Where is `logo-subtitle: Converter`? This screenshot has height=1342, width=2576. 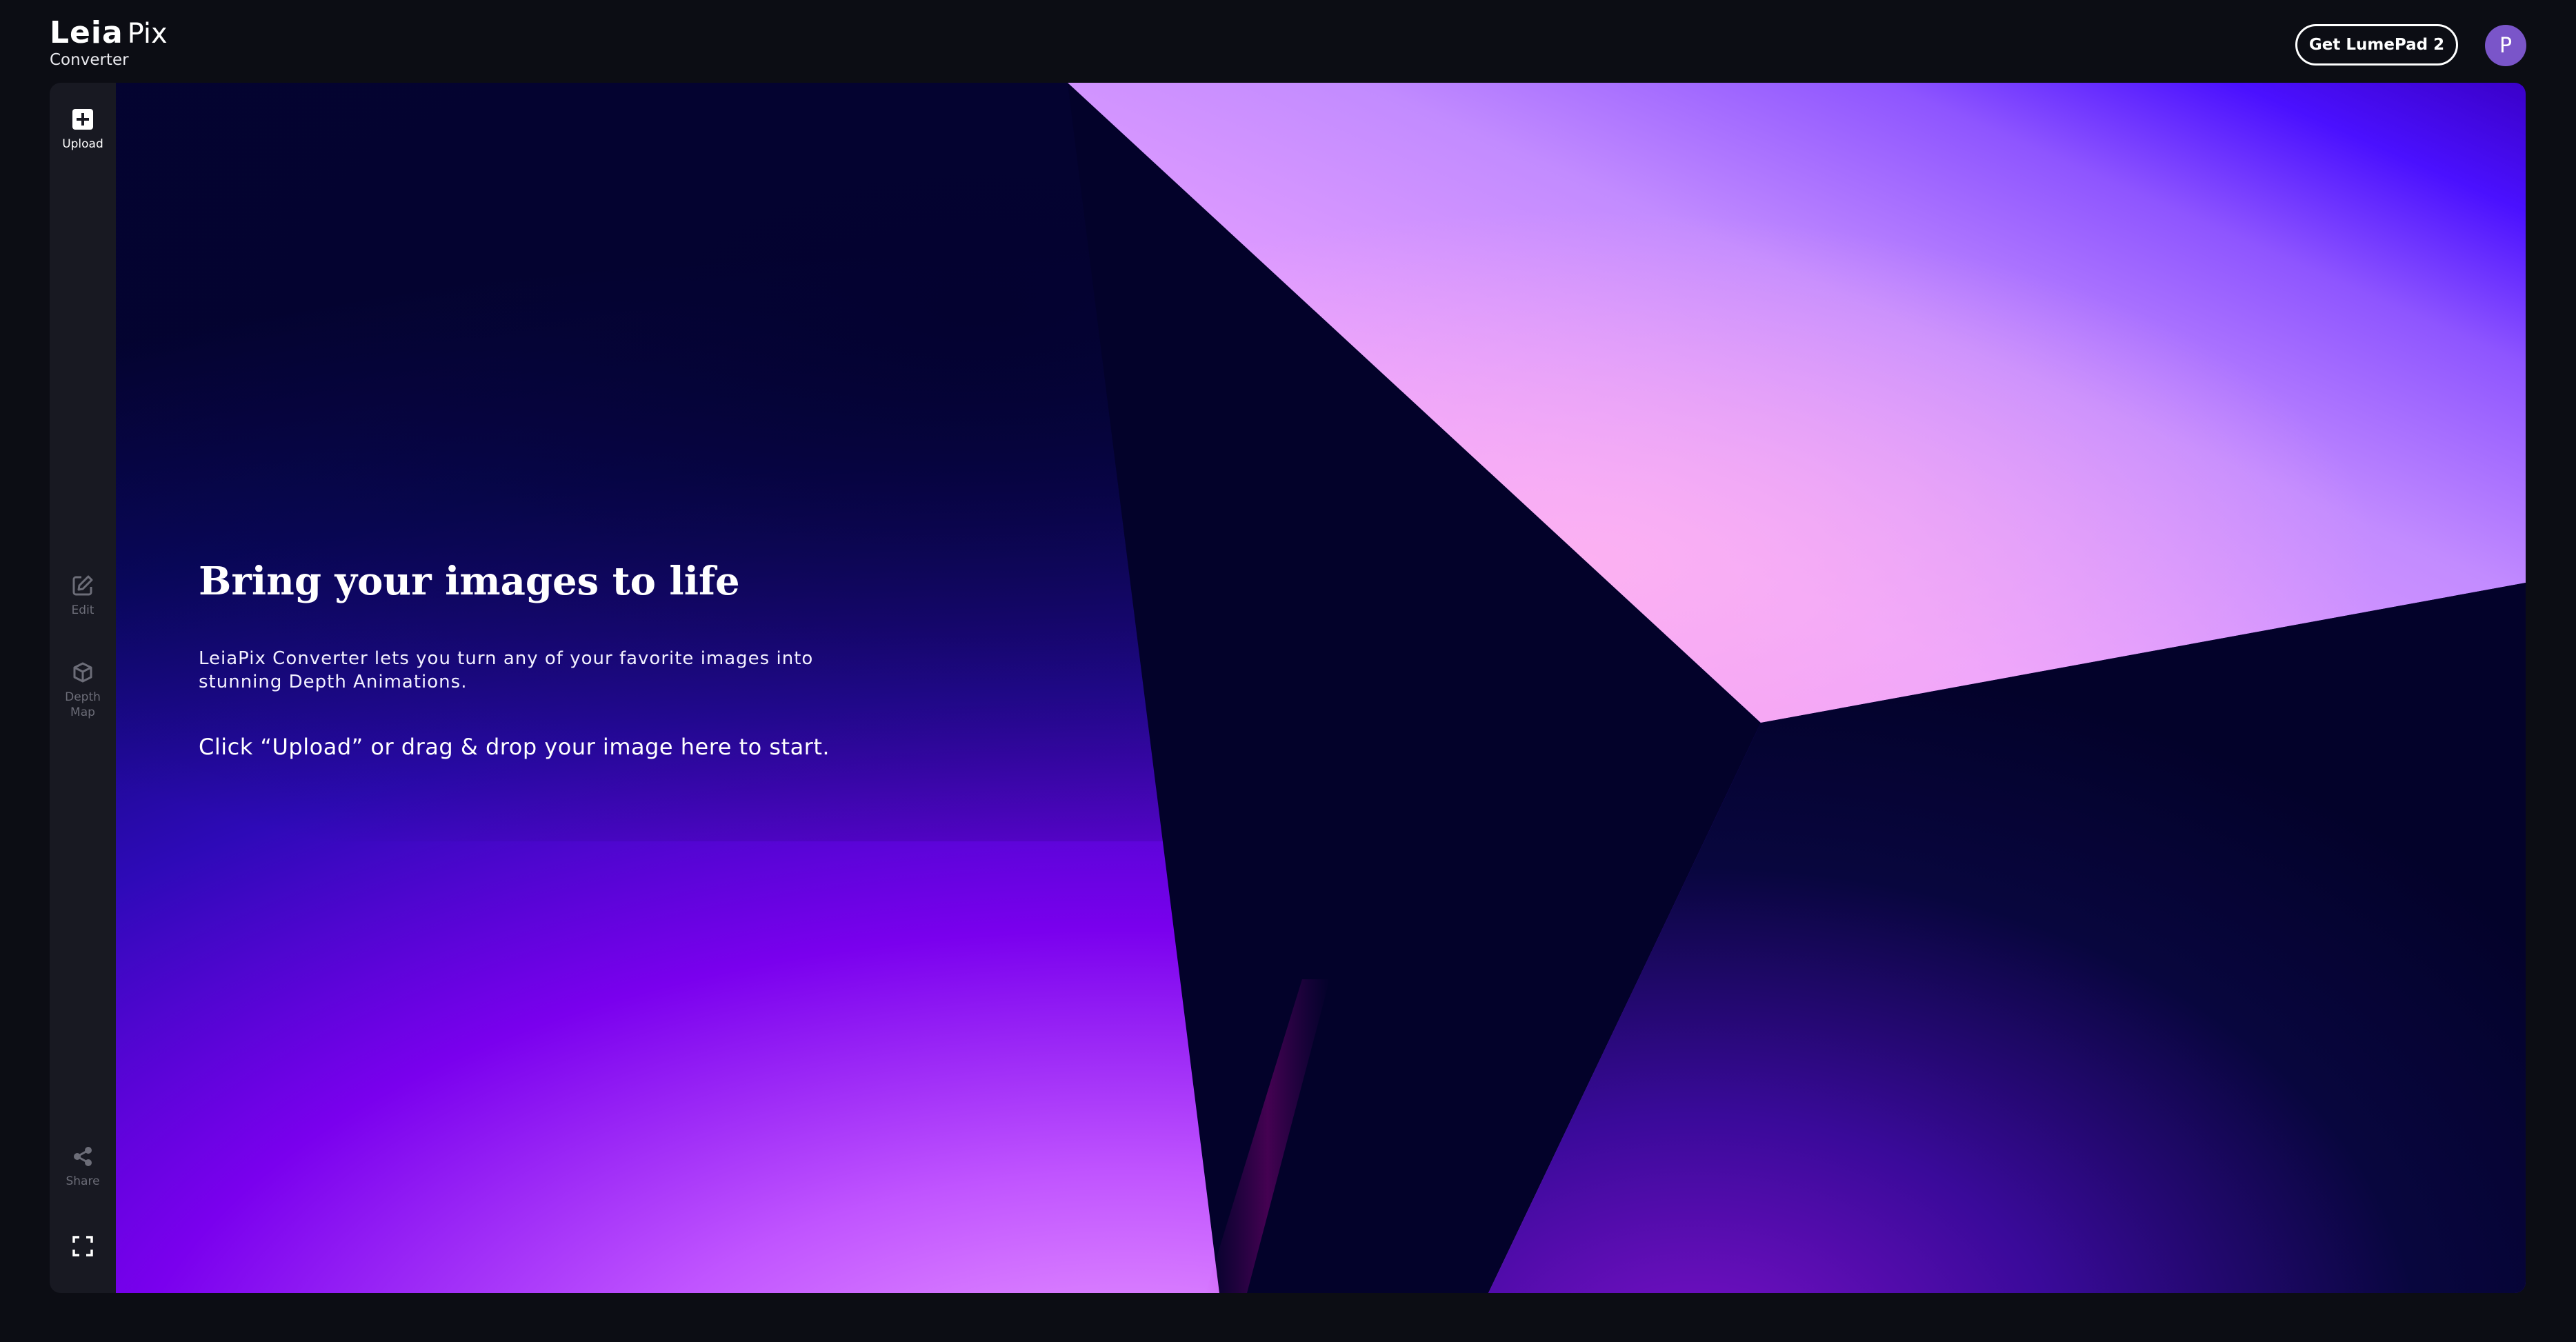
logo-subtitle: Converter is located at coordinates (89, 60).